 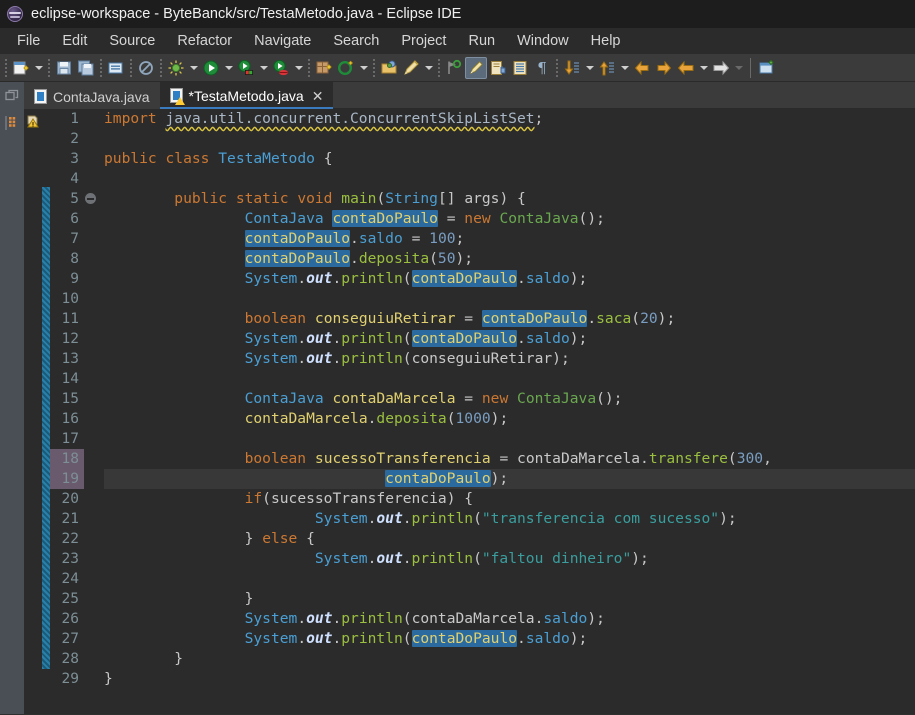 What do you see at coordinates (509, 279) in the screenshot?
I see `code-line-9: System.out.println(contaDoPaulo.saldo);` at bounding box center [509, 279].